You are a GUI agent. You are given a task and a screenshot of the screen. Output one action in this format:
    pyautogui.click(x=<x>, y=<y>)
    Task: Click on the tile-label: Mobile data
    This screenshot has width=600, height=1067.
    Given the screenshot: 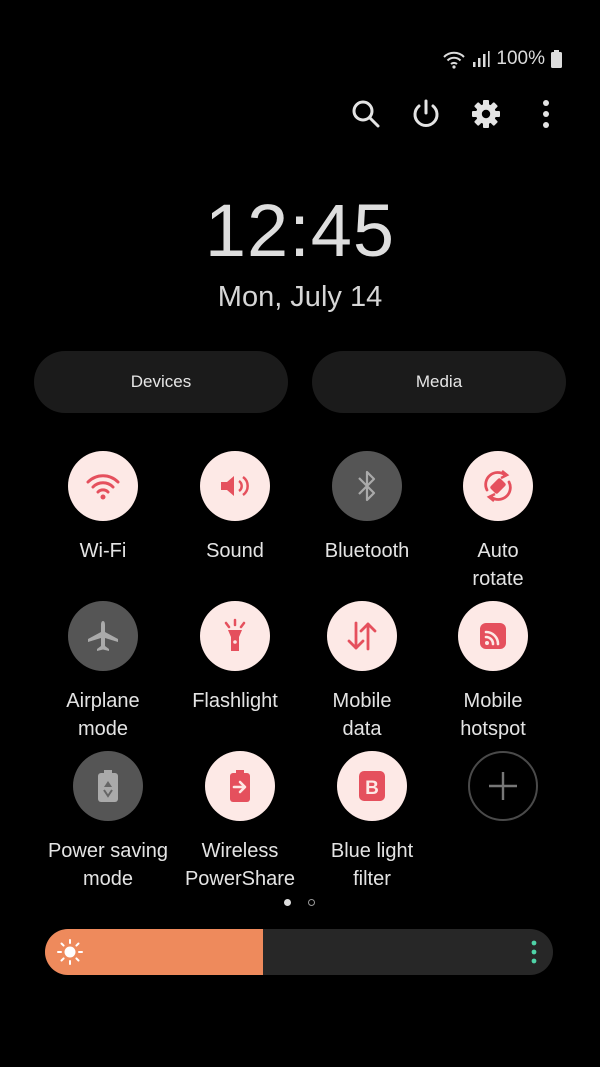 What is the action you would take?
    pyautogui.click(x=362, y=715)
    